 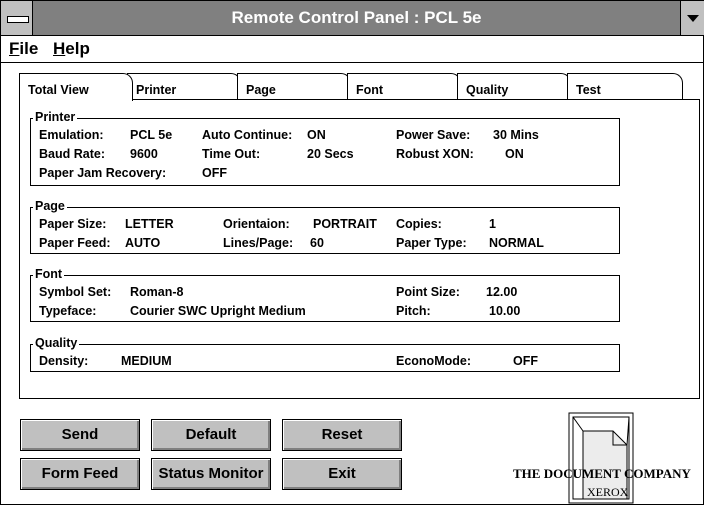 I want to click on logo-tagline: THE DOCUMENT COMPANY, so click(x=602, y=473).